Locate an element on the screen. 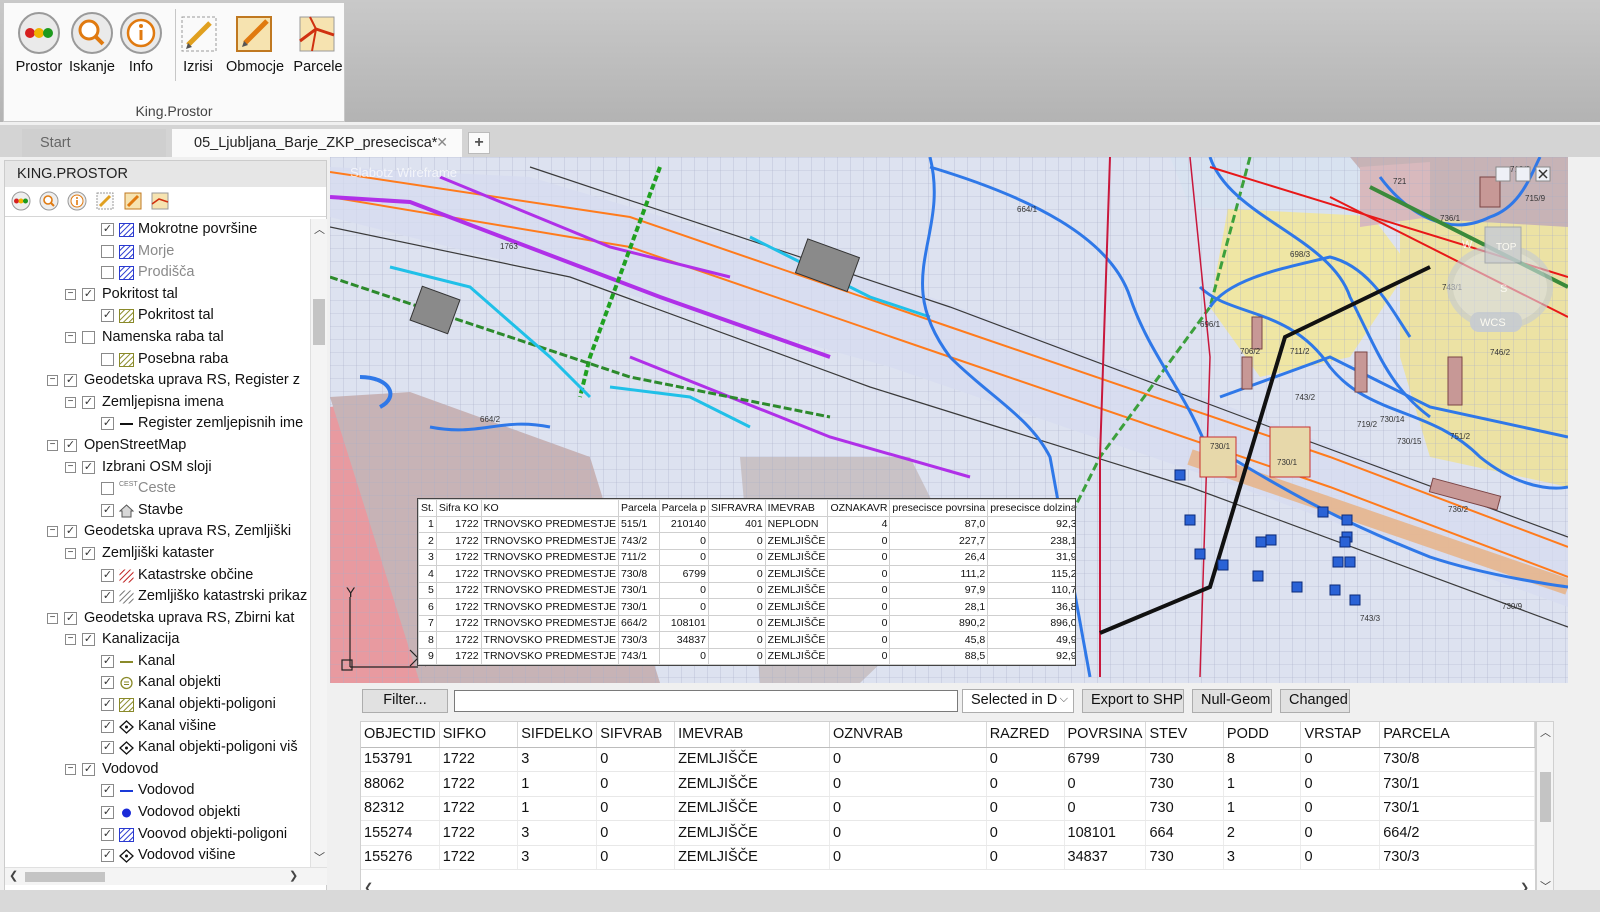  layer-tree-item: Morje is located at coordinates (157, 252).